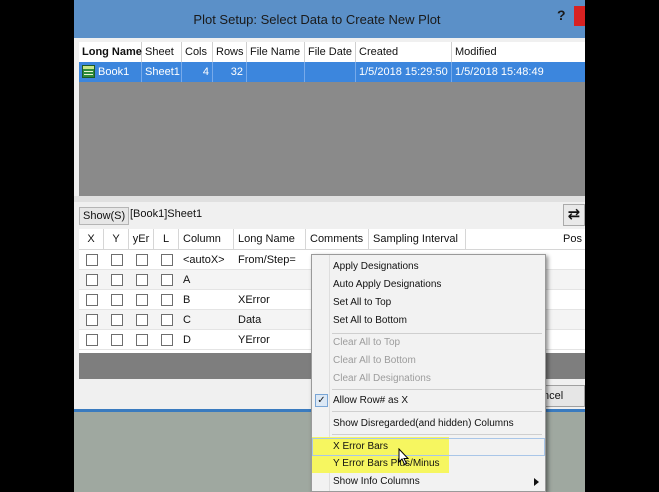 Image resolution: width=659 pixels, height=492 pixels. Describe the element at coordinates (579, 16) in the screenshot. I see `close-button` at that location.